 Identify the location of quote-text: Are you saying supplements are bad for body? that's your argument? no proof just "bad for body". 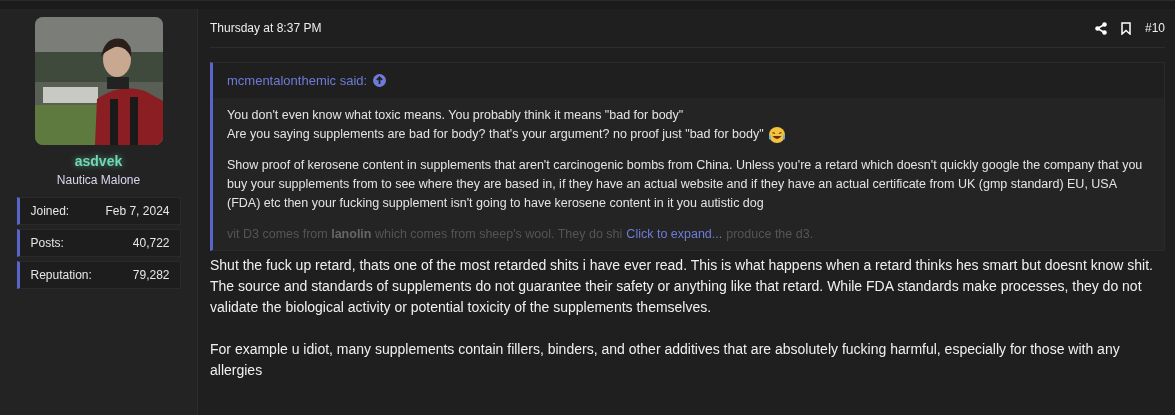
(495, 134).